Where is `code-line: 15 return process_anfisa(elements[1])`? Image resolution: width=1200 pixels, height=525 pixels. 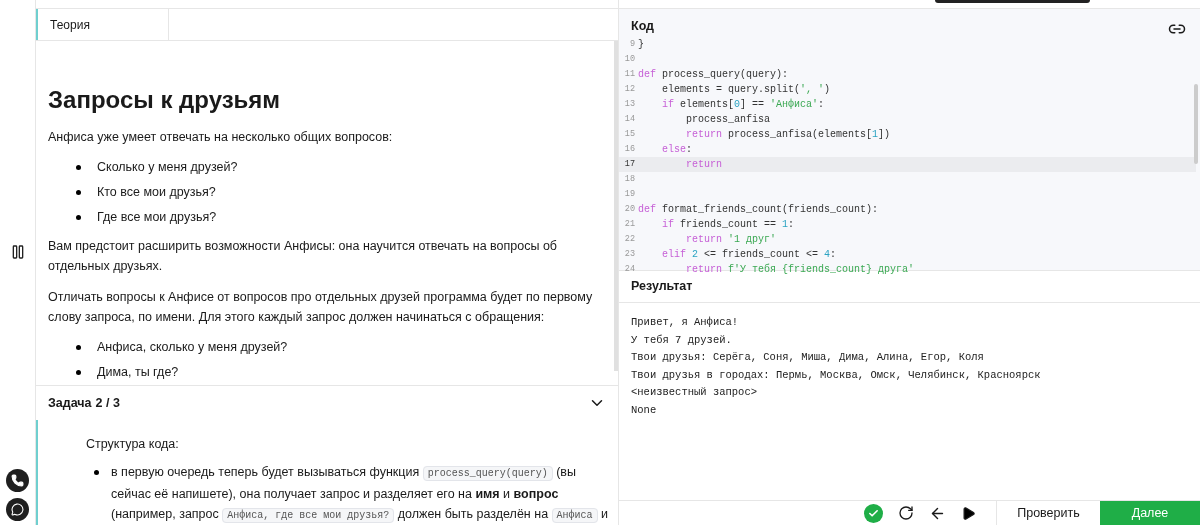 code-line: 15 return process_anfisa(elements[1]) is located at coordinates (907, 134).